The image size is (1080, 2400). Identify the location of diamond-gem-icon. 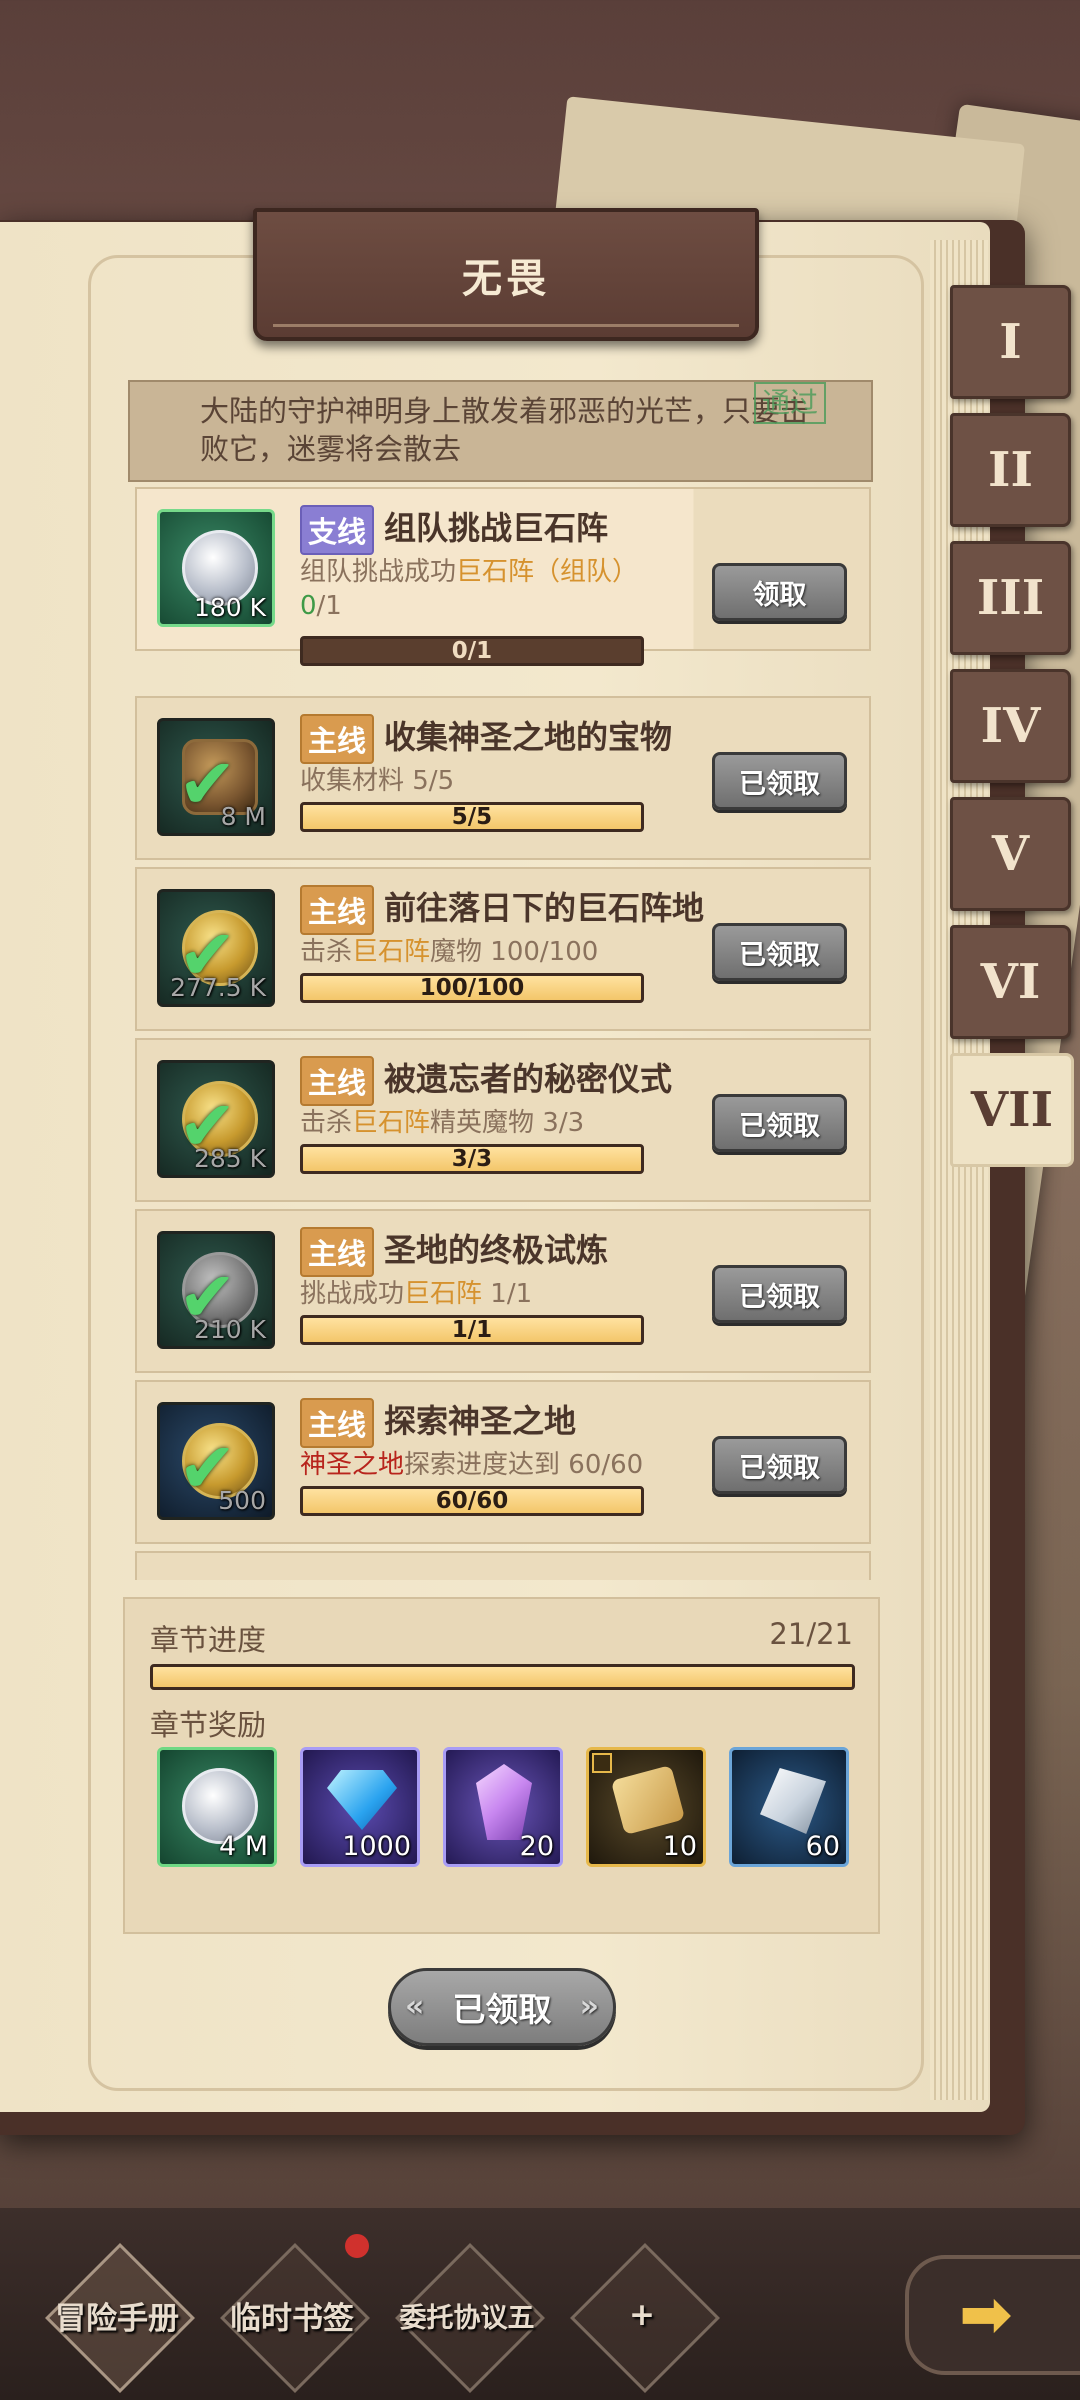
(362, 1800).